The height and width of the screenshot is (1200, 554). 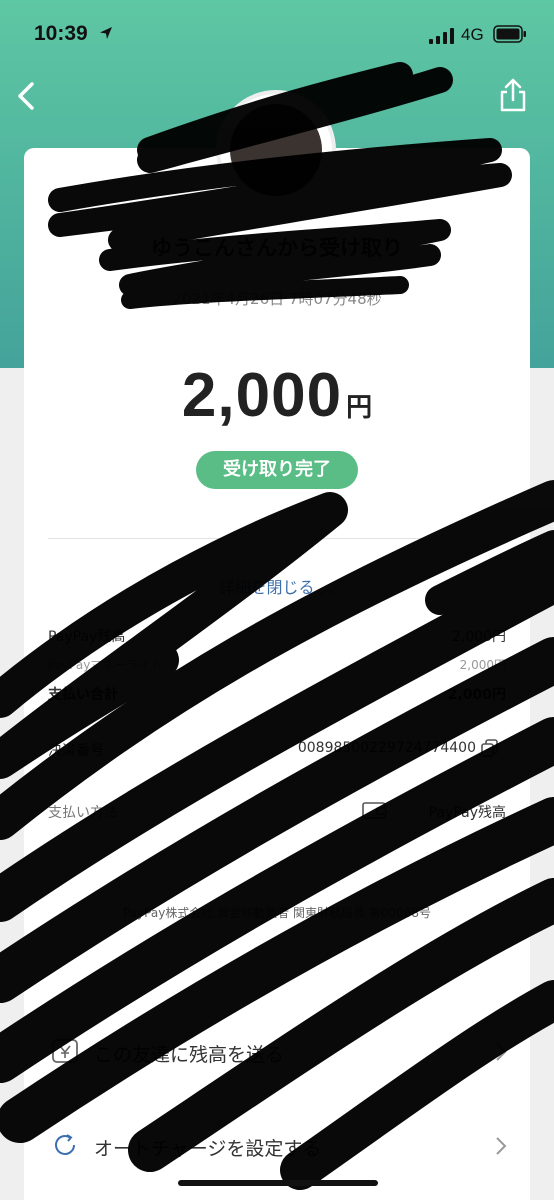 I want to click on detail-value: 00898500229724774400, so click(x=386, y=748).